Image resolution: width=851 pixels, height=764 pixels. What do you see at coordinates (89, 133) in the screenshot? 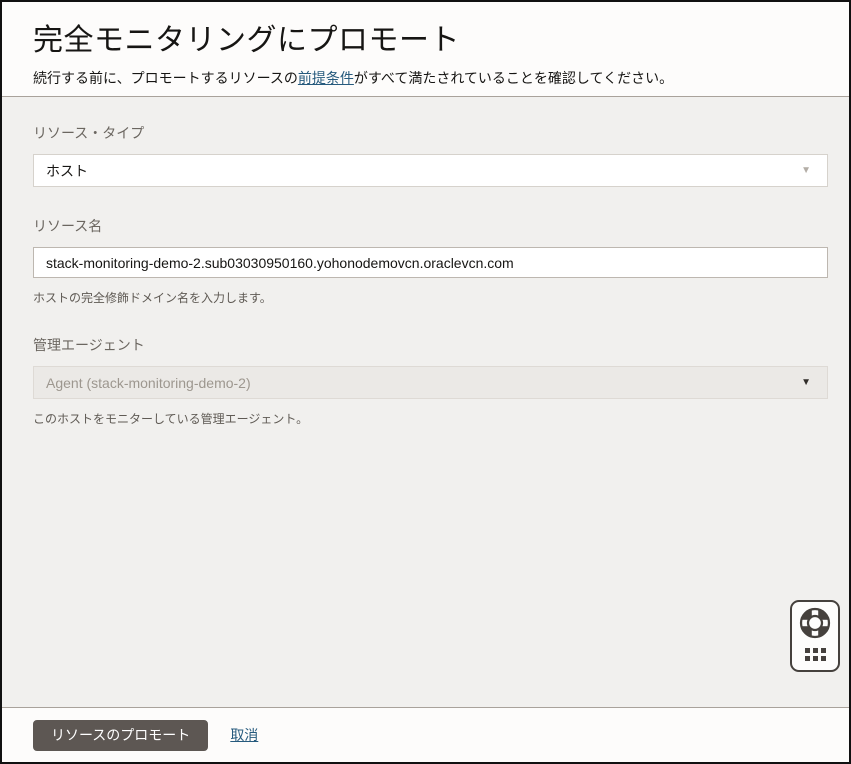
I see `resource-type-label: リソース・タイプ` at bounding box center [89, 133].